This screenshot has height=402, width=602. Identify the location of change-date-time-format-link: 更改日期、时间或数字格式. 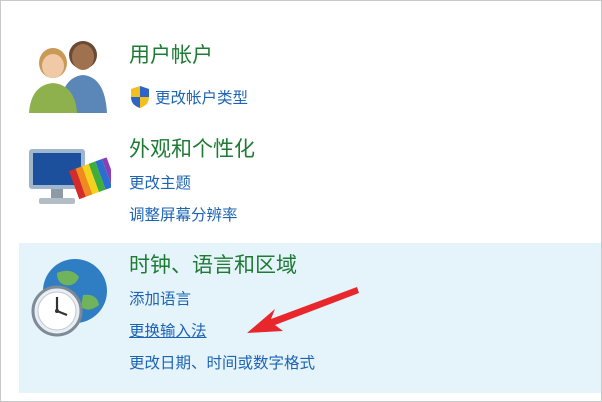
(222, 362).